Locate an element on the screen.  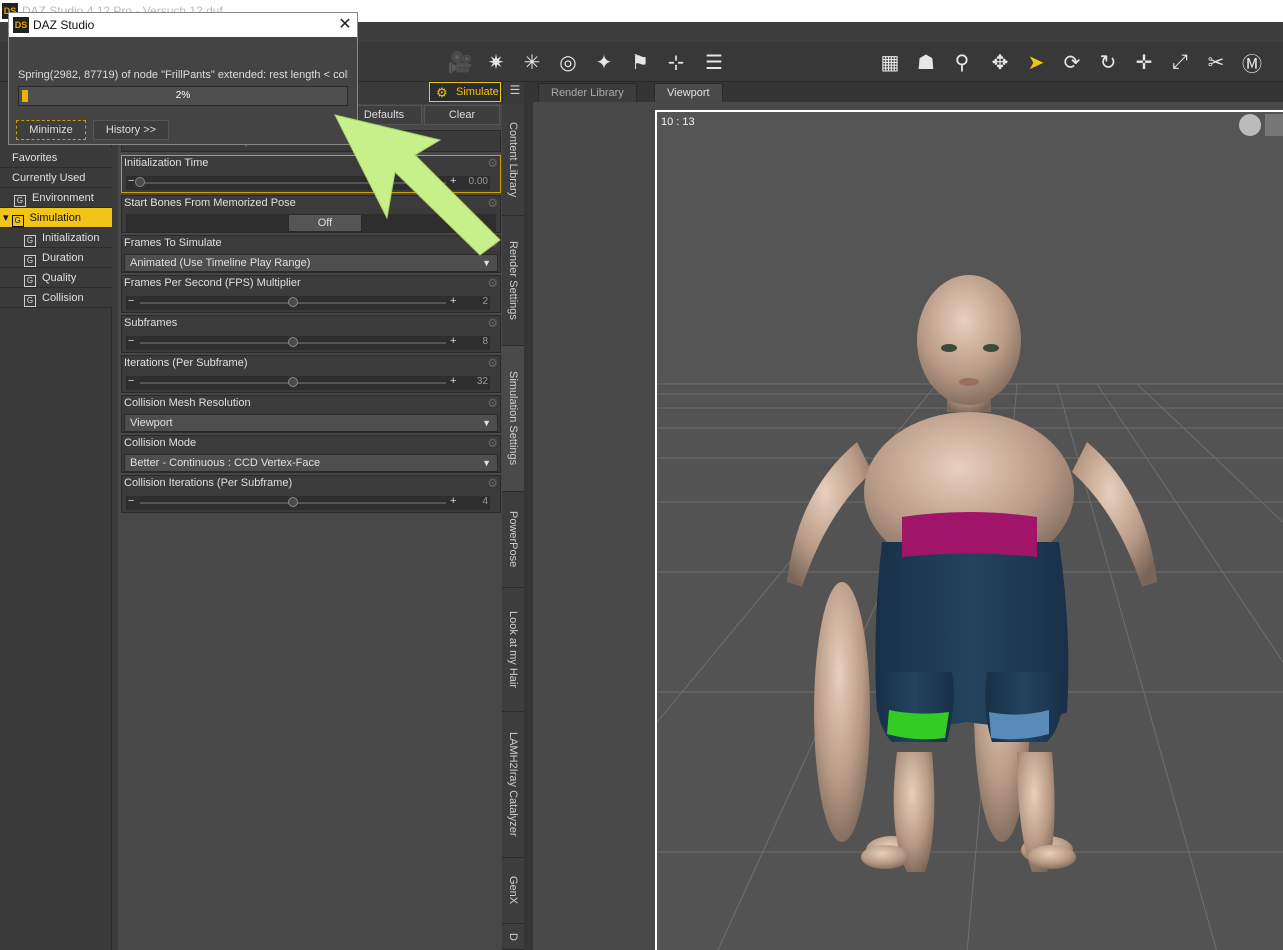
tab-label: Simulation Settings is located at coordinates (513, 418).